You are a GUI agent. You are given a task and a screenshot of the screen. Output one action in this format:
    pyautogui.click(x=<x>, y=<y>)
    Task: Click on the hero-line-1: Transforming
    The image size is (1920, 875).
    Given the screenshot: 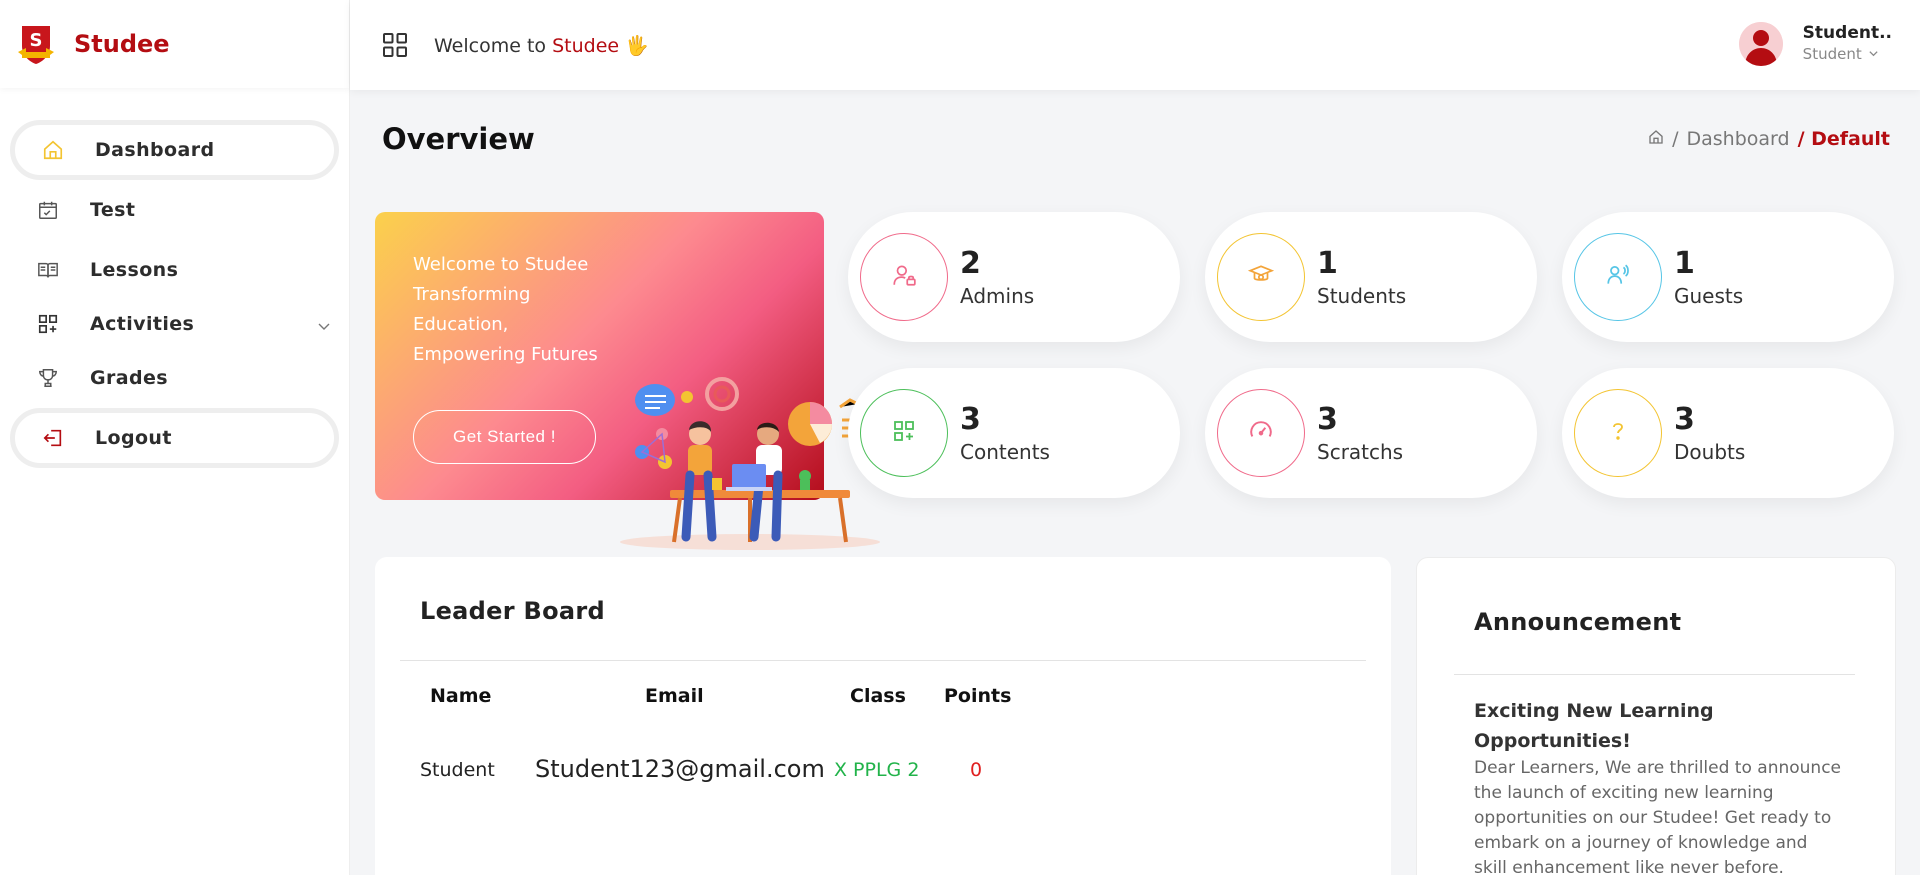 What is the action you would take?
    pyautogui.click(x=472, y=294)
    